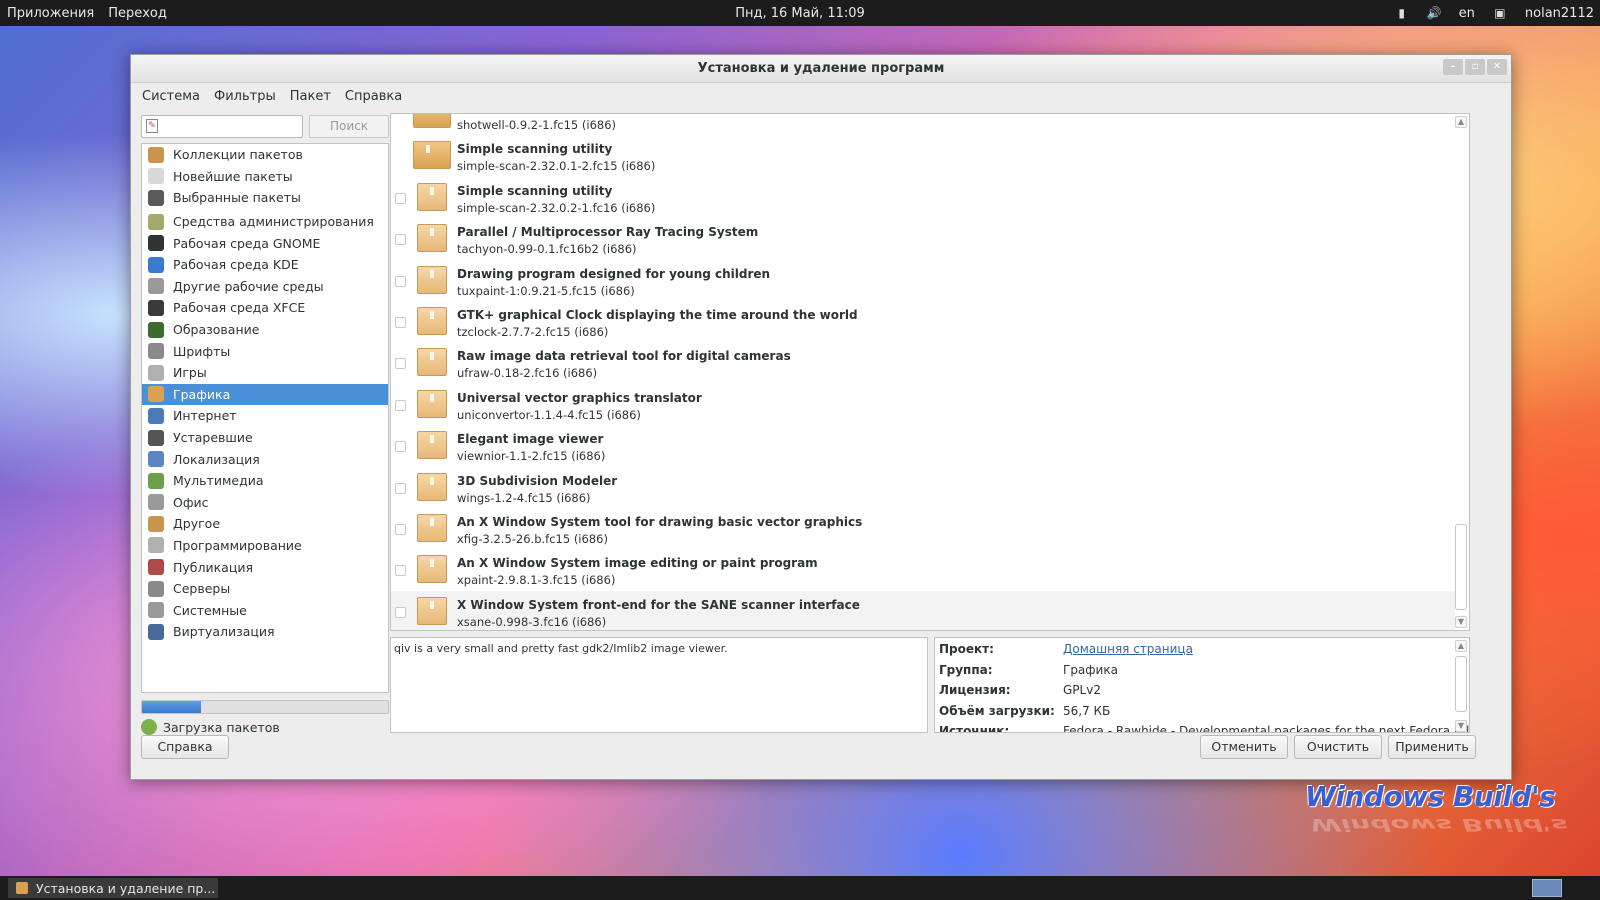 The width and height of the screenshot is (1600, 900). What do you see at coordinates (1461, 372) in the screenshot?
I see `list-scrollbar: ▲ ▼` at bounding box center [1461, 372].